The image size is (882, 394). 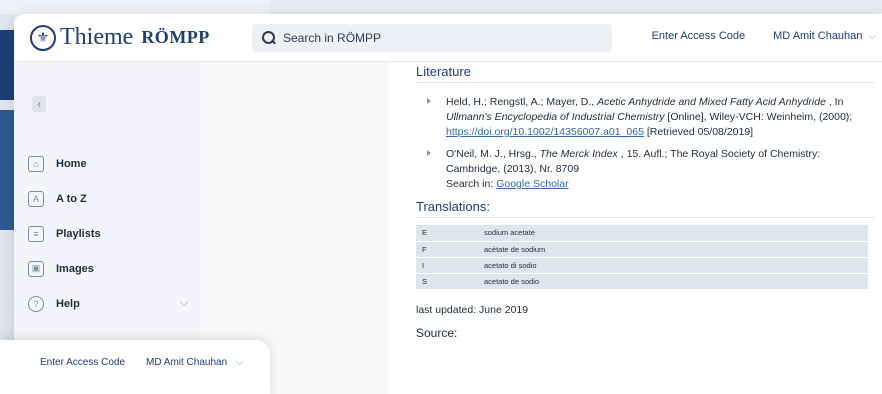 I want to click on background-strip, so click(x=7, y=197).